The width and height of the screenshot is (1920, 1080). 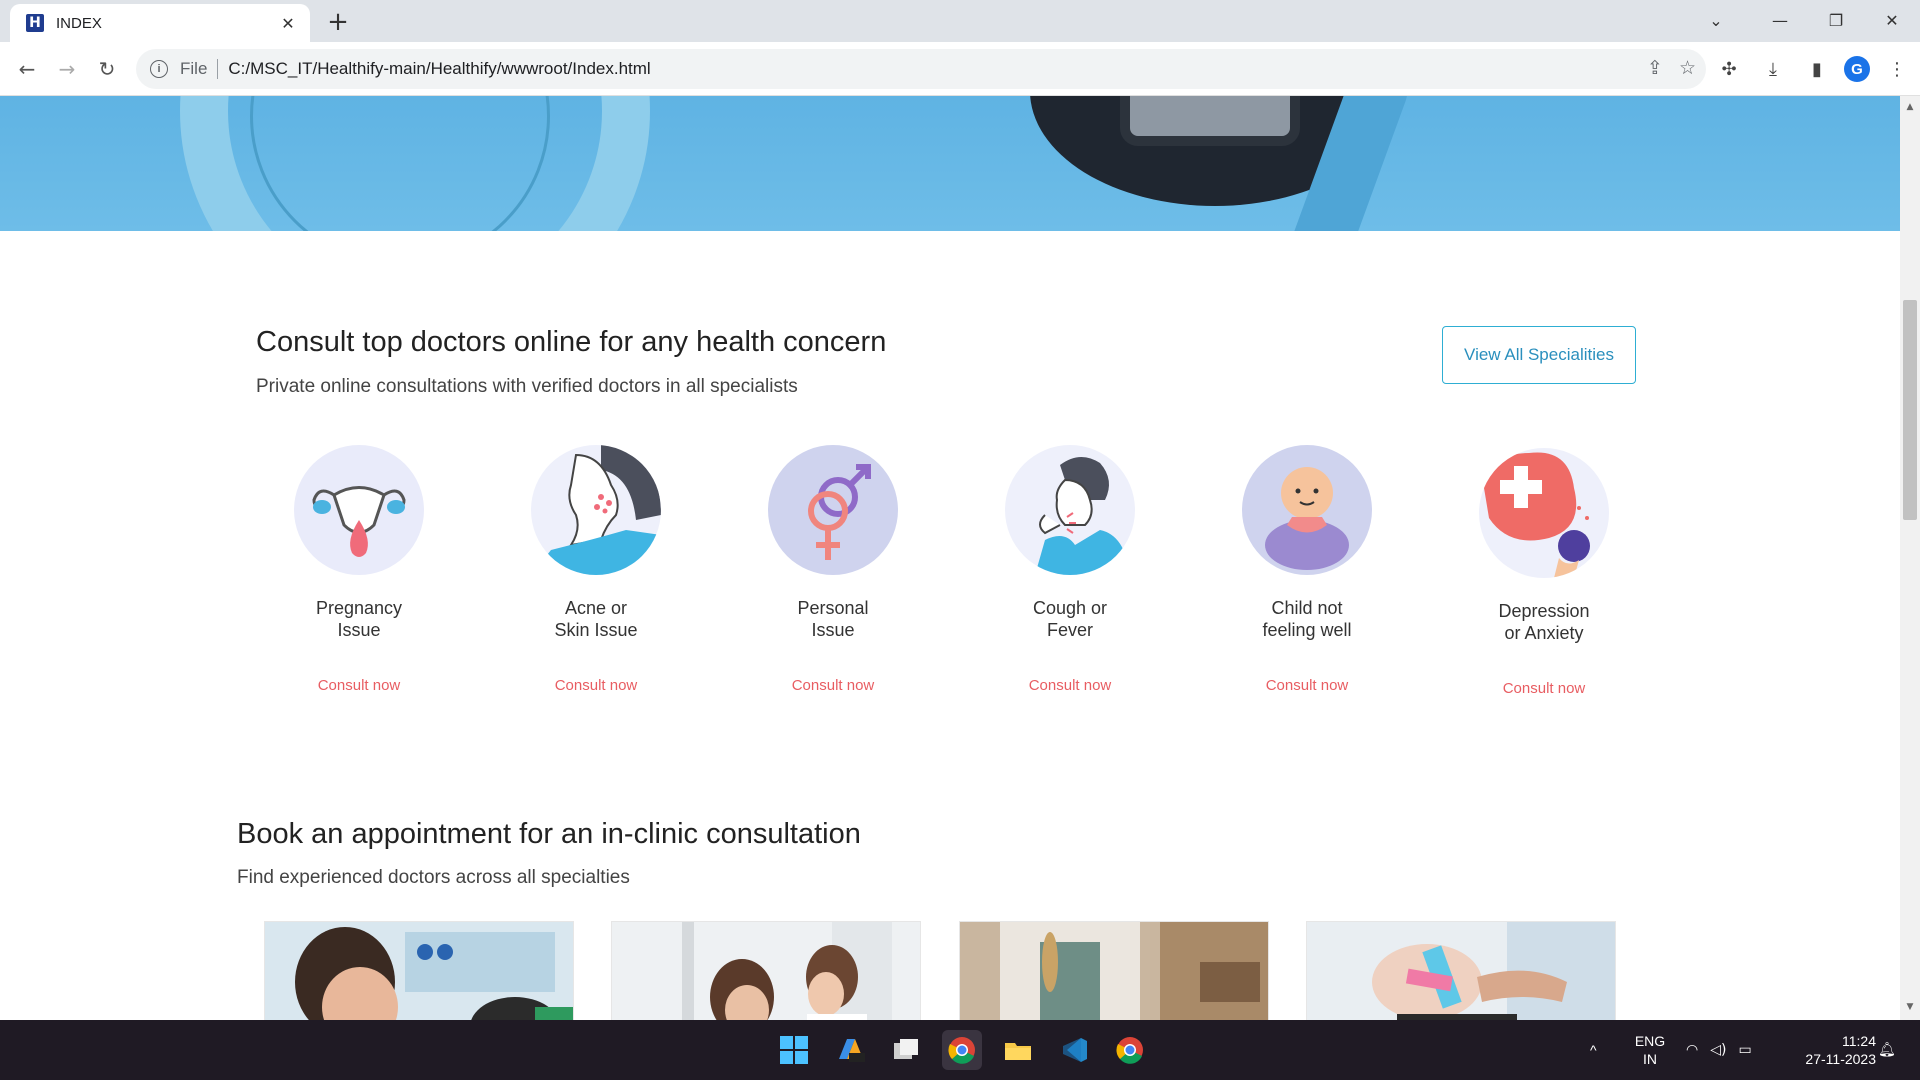 I want to click on browser-tab: H INDEX ✕, so click(x=160, y=23).